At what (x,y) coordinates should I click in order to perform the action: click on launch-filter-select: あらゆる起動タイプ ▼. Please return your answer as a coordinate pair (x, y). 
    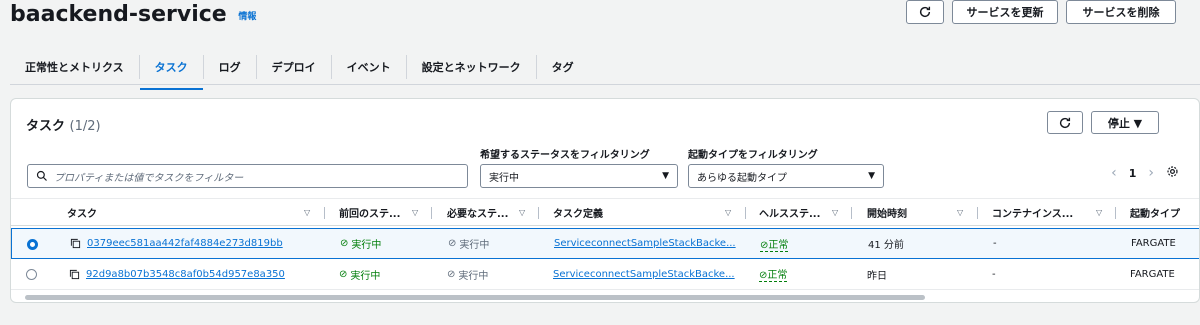
    Looking at the image, I should click on (786, 176).